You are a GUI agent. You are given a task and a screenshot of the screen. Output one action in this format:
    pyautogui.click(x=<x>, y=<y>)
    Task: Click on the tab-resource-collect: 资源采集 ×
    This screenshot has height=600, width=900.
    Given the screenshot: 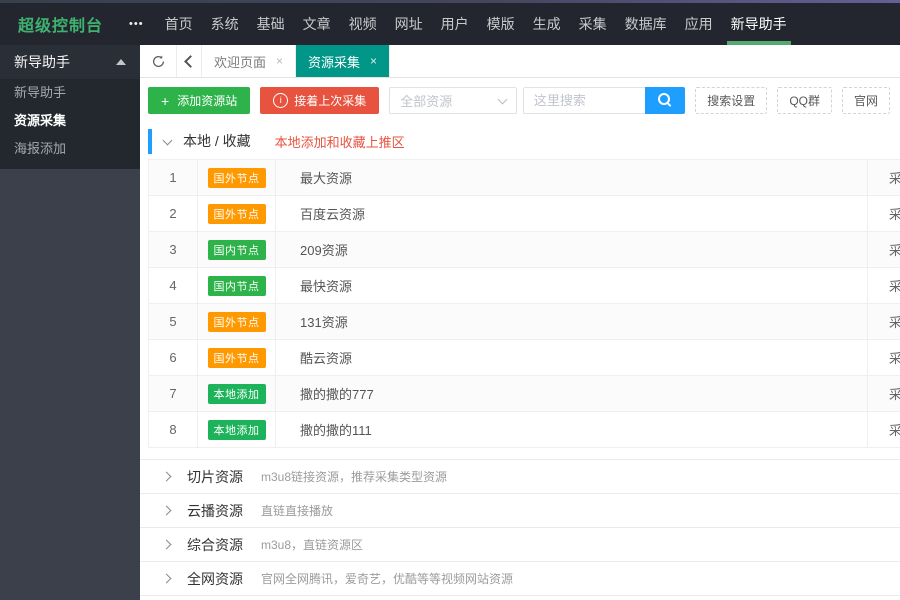 What is the action you would take?
    pyautogui.click(x=343, y=61)
    